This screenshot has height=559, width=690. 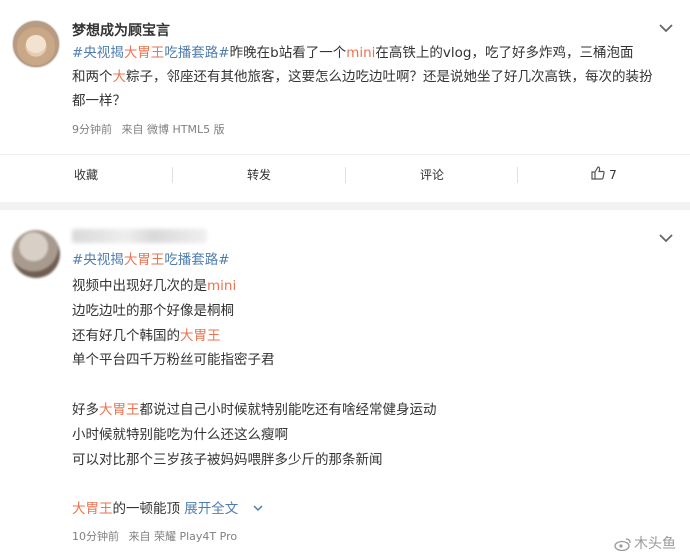 I want to click on post-meta: 9分钟前 来自 微博 HTML5 版, so click(x=151, y=129).